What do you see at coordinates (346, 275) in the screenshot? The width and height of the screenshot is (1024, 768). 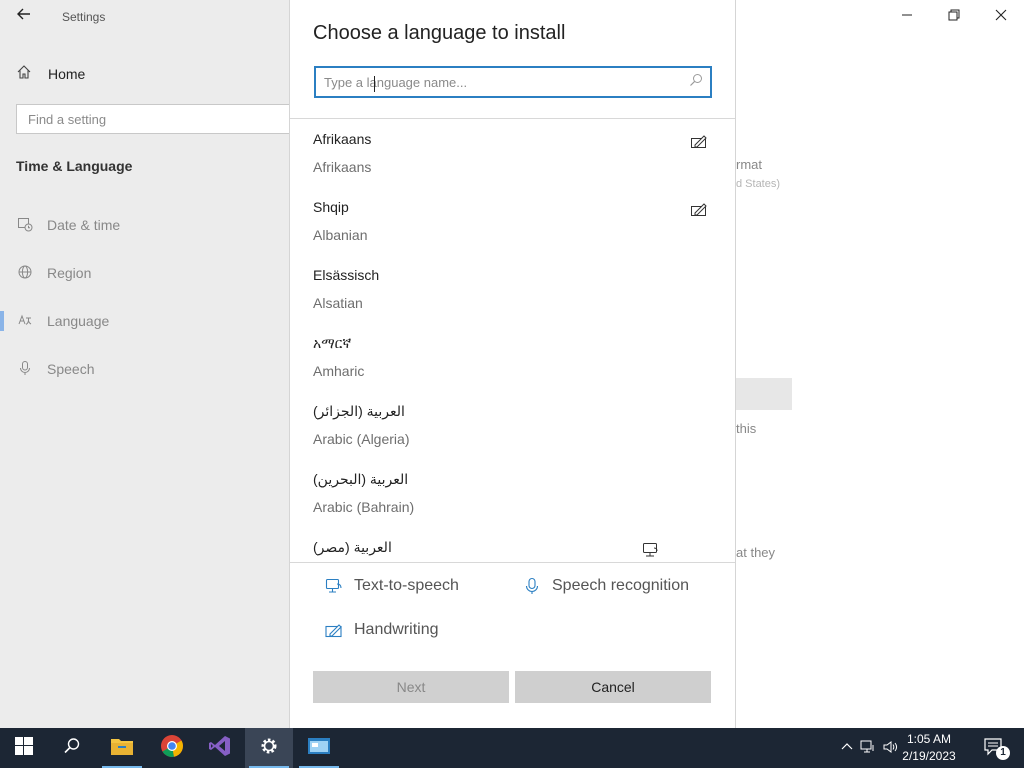 I see `language-native-name: Elsässisch` at bounding box center [346, 275].